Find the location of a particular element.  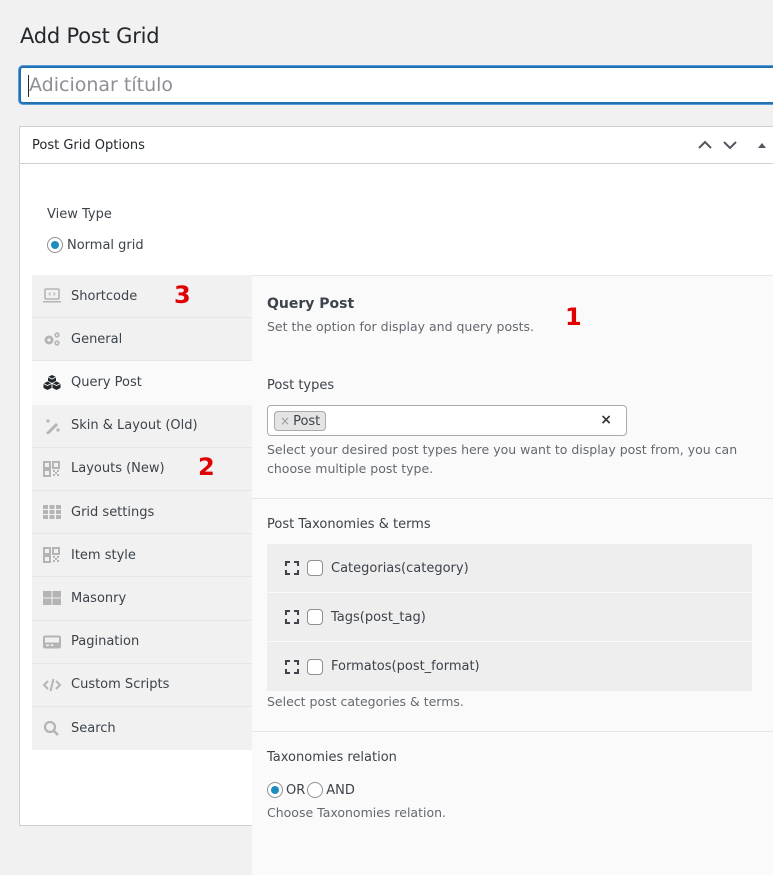

taxonomies-help: Select post categories & terms. is located at coordinates (365, 701).